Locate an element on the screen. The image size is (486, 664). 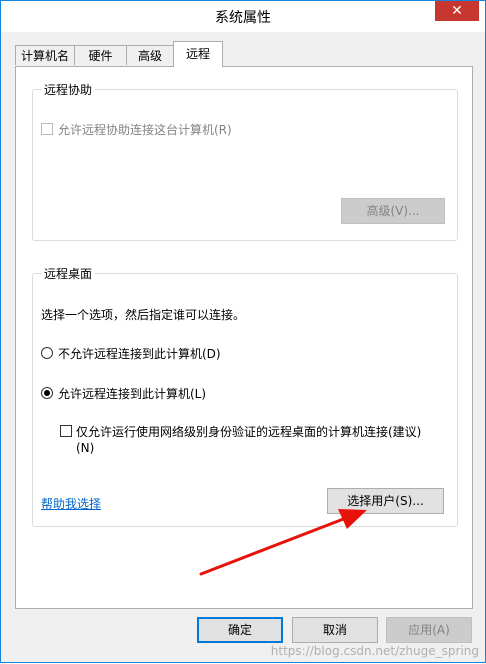
annotation-arrow-shaft is located at coordinates (273, 546).